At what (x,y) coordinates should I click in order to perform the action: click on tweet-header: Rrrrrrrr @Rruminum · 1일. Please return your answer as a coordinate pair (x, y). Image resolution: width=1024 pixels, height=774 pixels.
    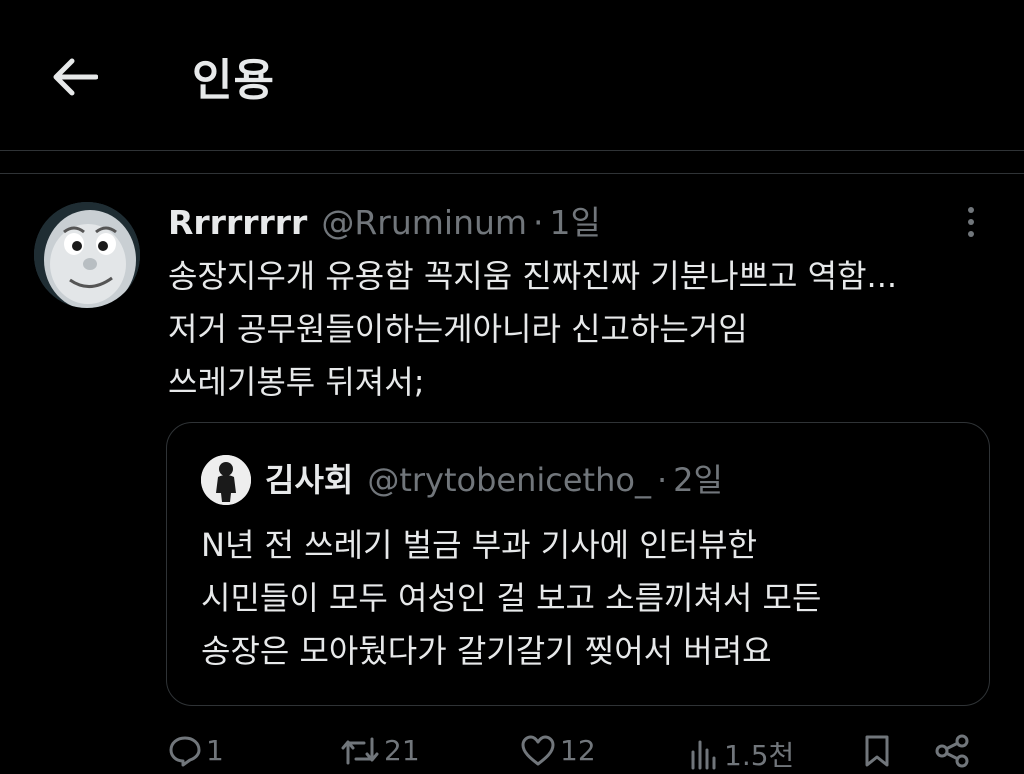
    Looking at the image, I should click on (384, 221).